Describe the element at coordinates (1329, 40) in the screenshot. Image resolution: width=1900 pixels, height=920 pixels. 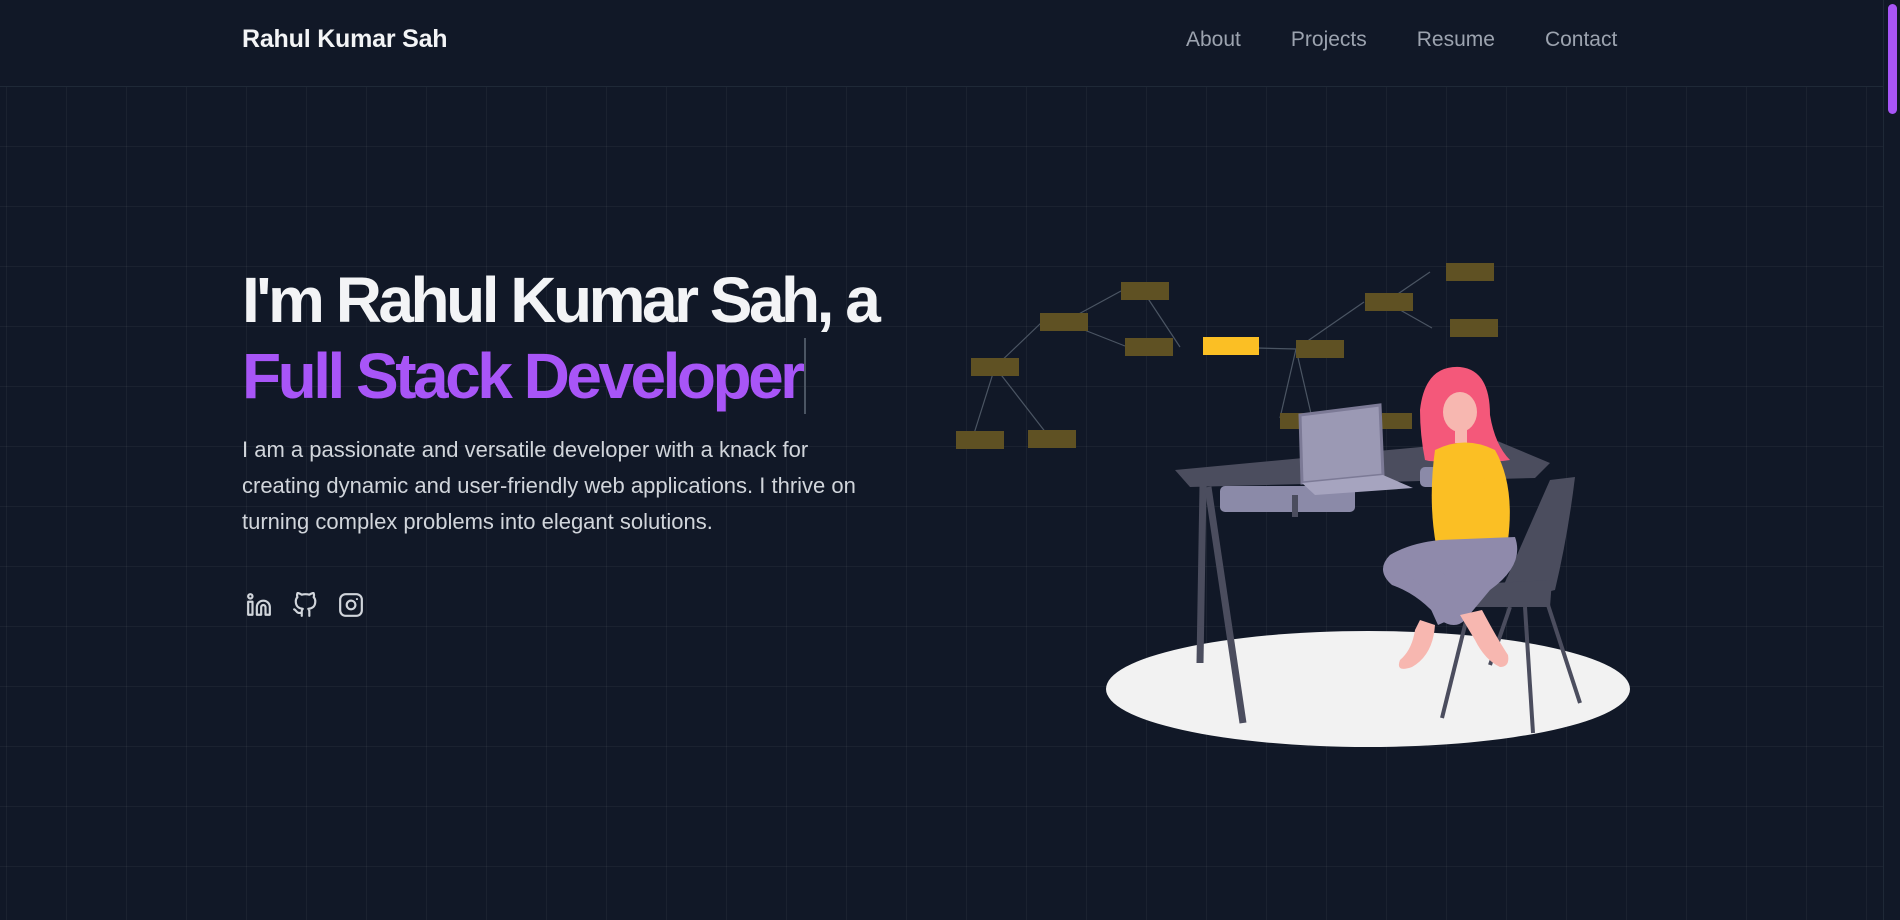
I see `nav-link-projects: Projects` at that location.